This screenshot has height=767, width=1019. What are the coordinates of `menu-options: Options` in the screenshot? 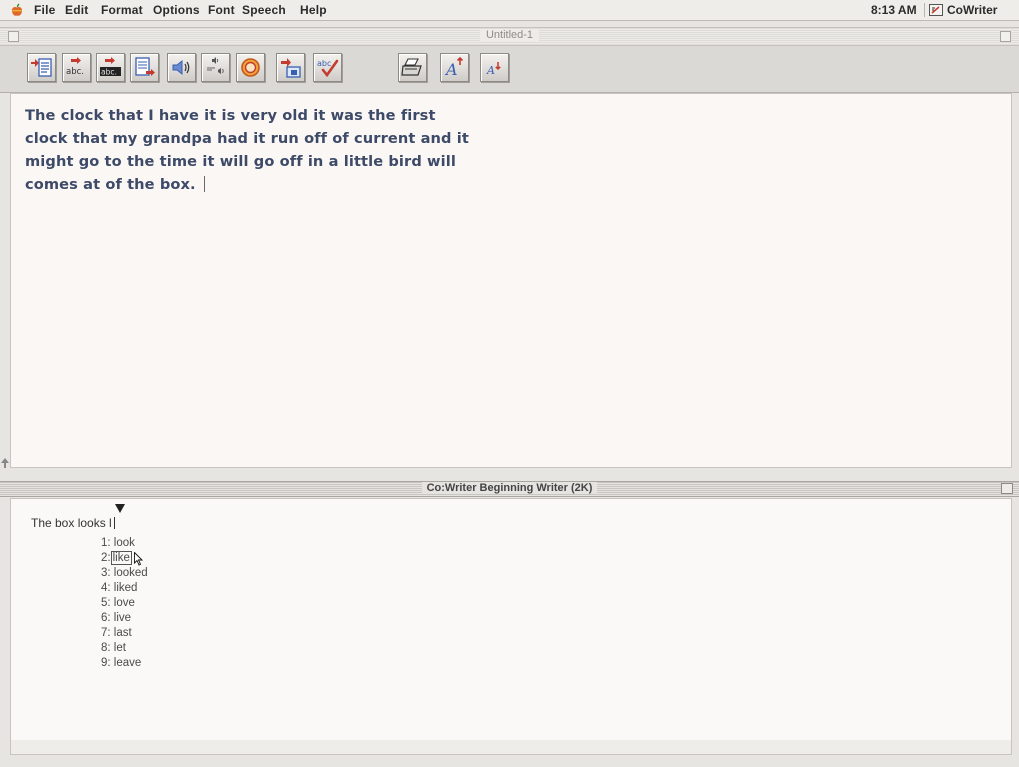 It's located at (176, 10).